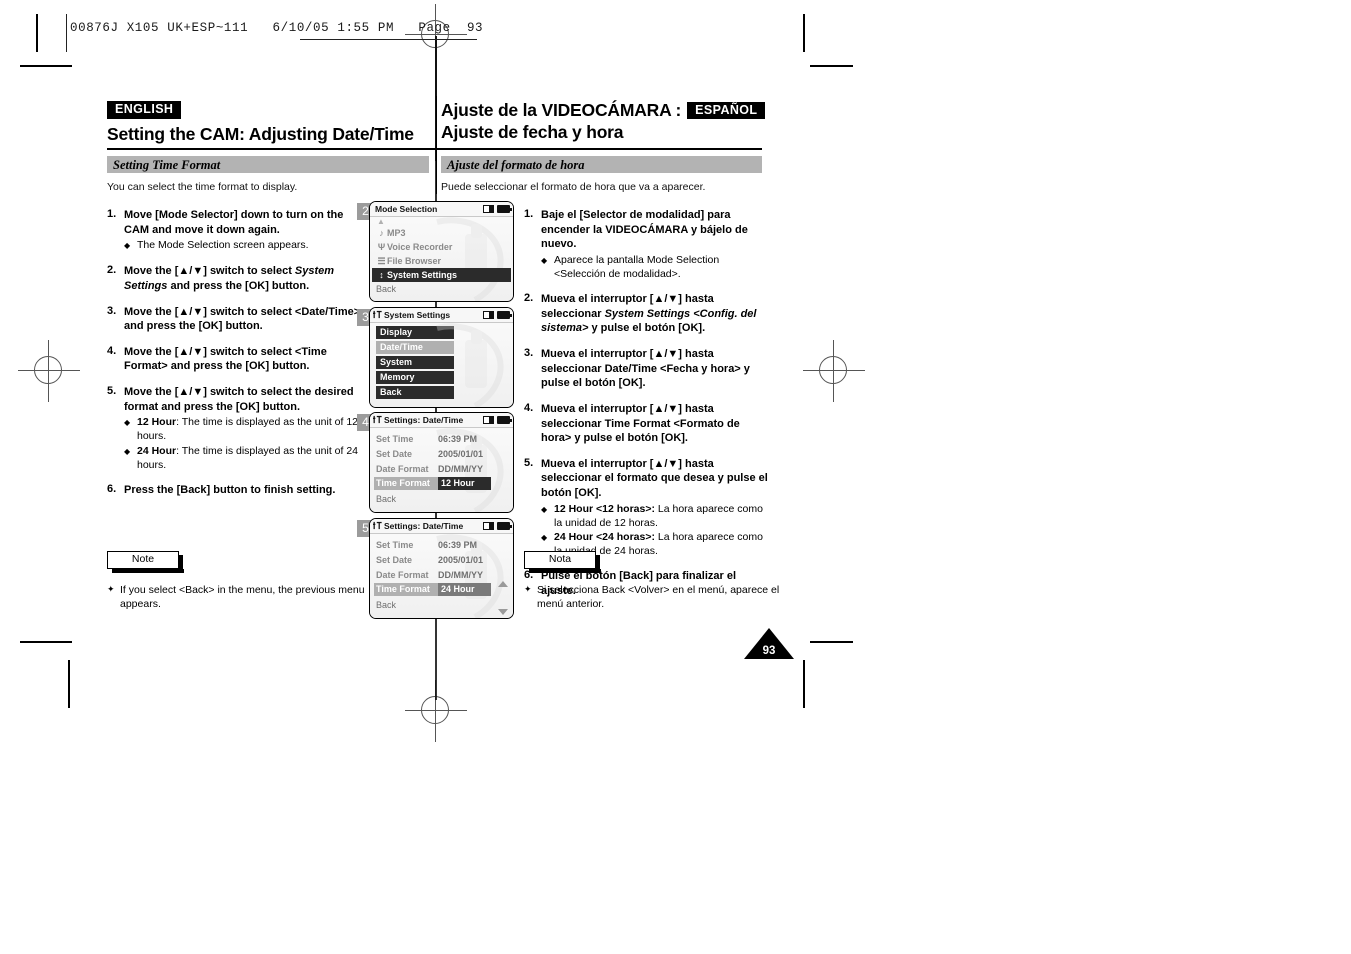 Image resolution: width=1351 pixels, height=954 pixels. I want to click on screen-titlebar: System Settings, so click(441, 315).